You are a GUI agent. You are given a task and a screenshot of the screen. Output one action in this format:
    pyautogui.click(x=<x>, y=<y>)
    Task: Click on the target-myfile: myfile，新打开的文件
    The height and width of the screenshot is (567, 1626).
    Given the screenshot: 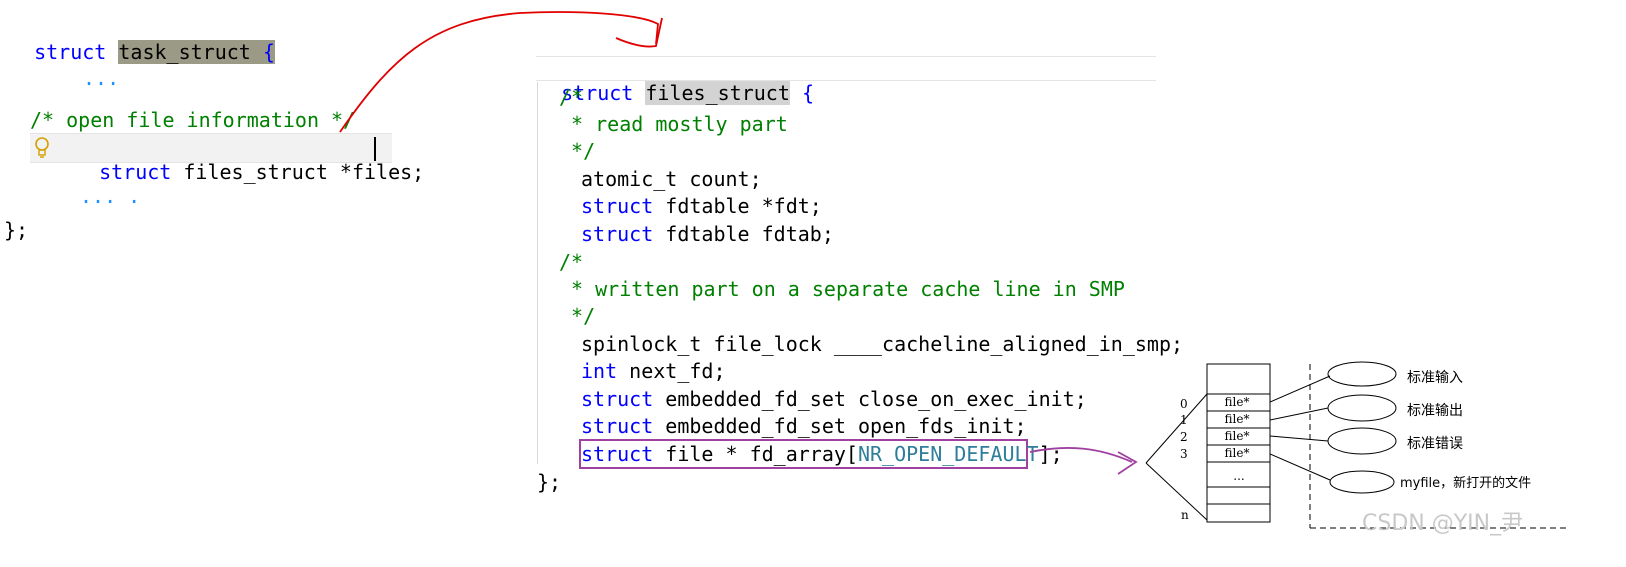 What is the action you would take?
    pyautogui.click(x=1466, y=483)
    